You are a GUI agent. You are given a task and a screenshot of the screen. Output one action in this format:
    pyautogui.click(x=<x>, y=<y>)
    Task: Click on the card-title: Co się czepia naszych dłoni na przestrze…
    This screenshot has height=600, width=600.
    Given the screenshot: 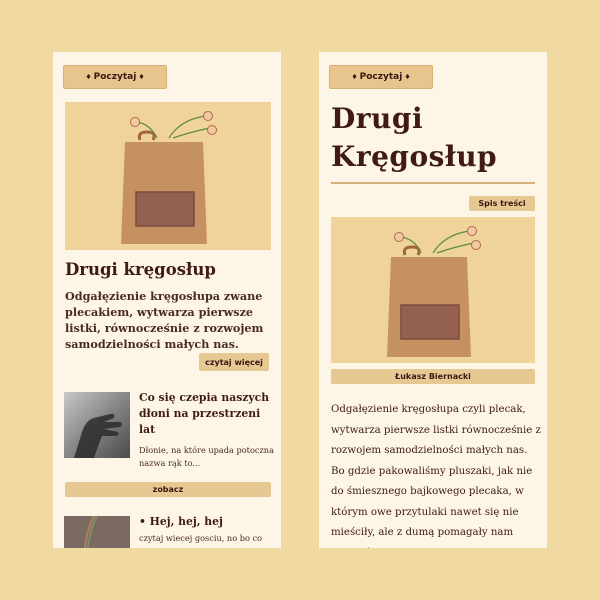 What is the action you would take?
    pyautogui.click(x=209, y=414)
    